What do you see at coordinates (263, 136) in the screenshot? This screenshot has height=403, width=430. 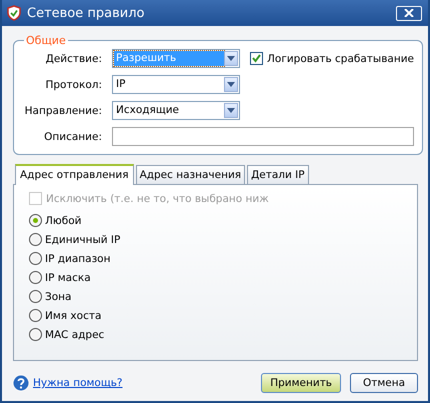 I see `description-field` at bounding box center [263, 136].